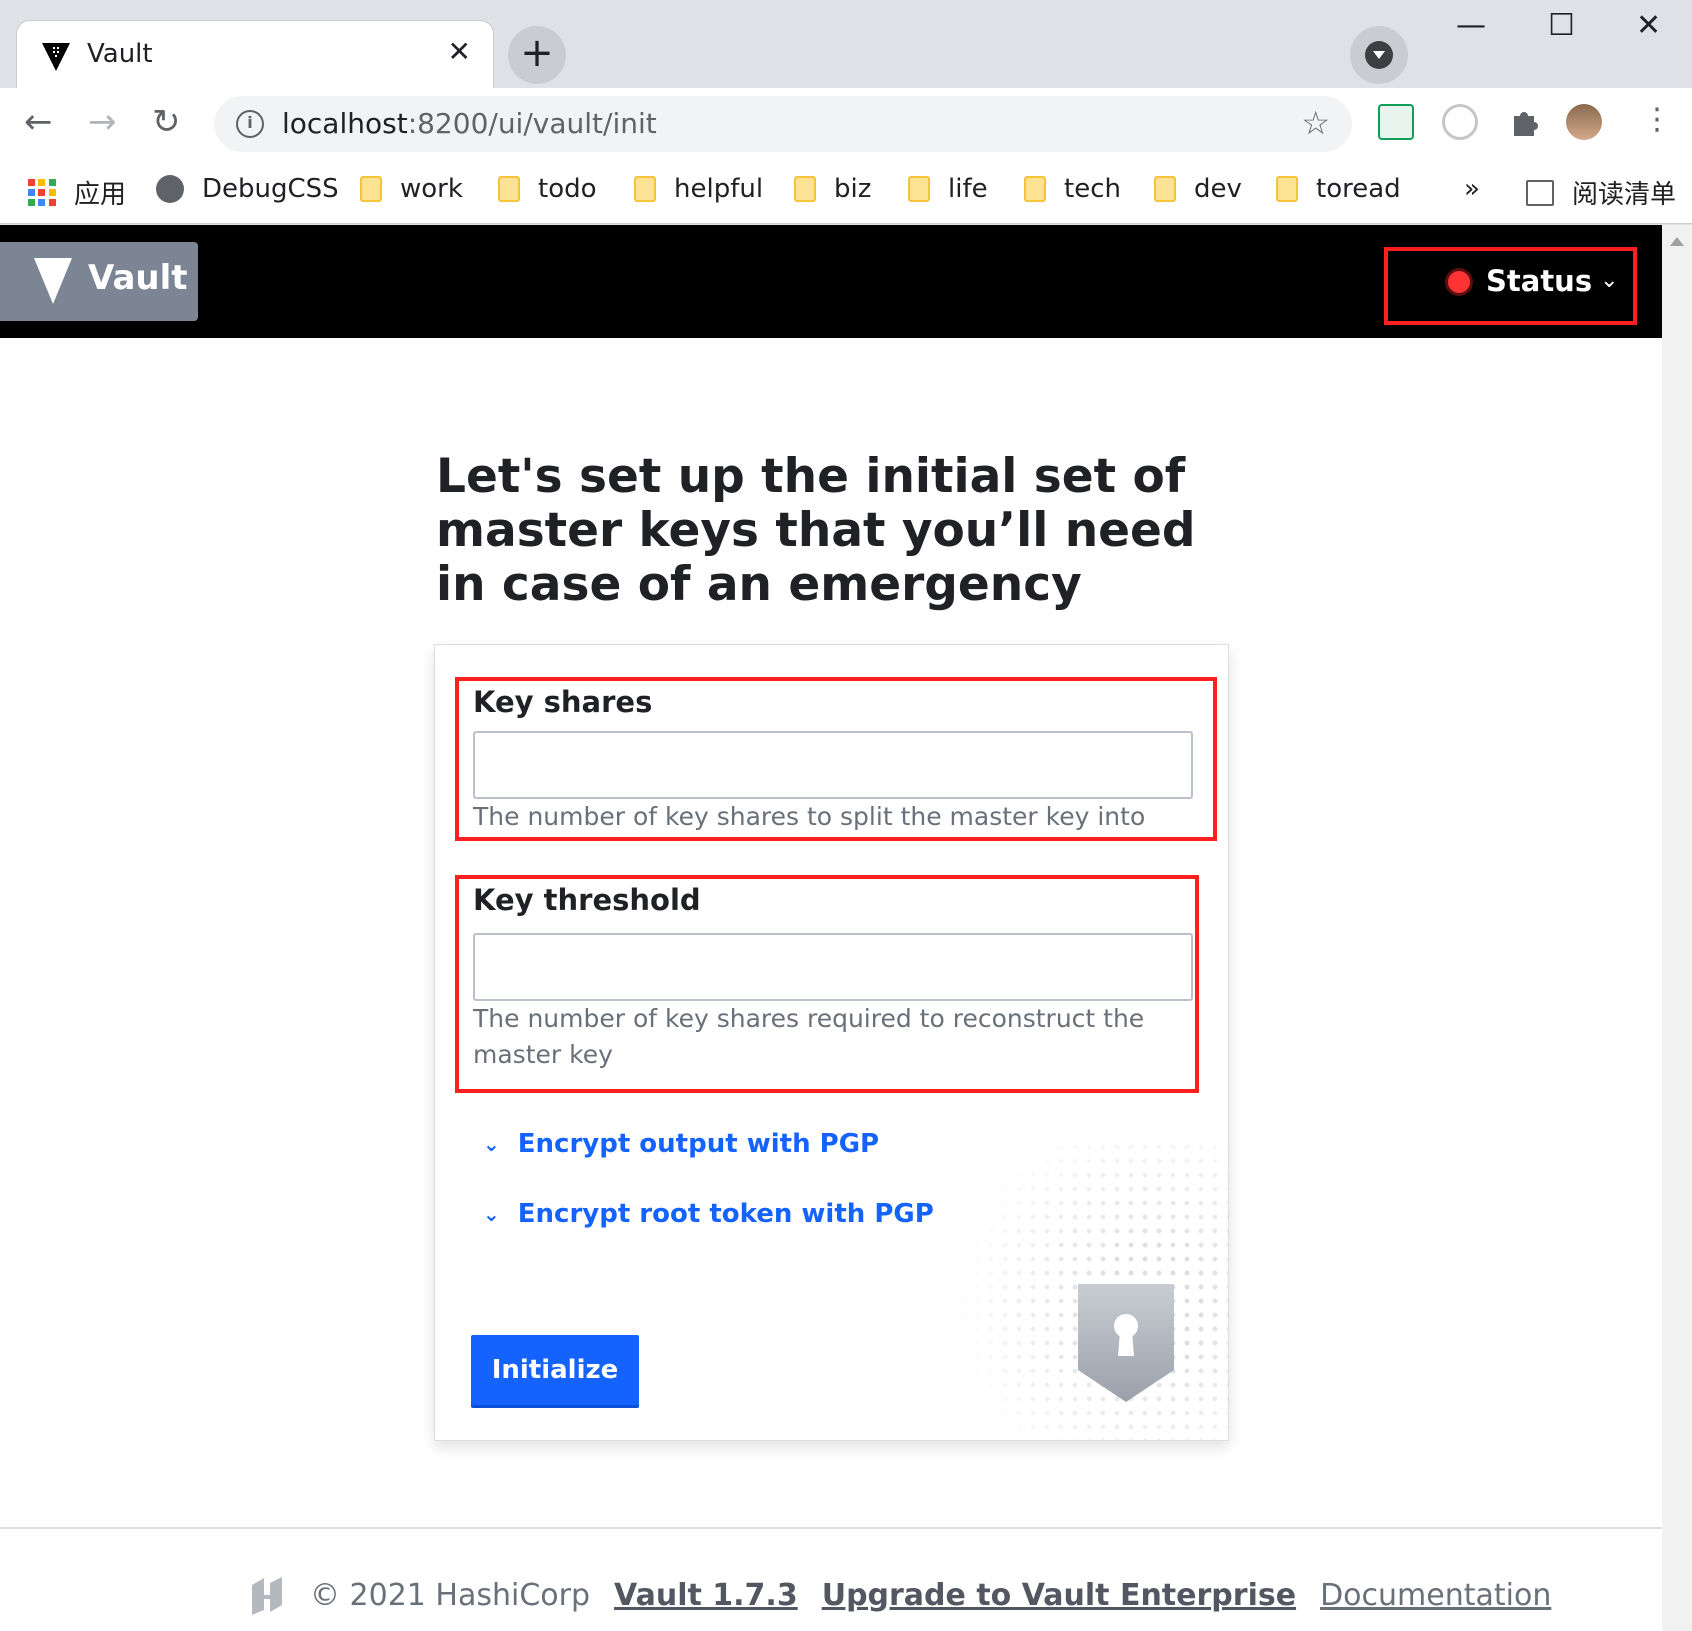 The image size is (1692, 1631). I want to click on bookmark-label: life, so click(968, 189).